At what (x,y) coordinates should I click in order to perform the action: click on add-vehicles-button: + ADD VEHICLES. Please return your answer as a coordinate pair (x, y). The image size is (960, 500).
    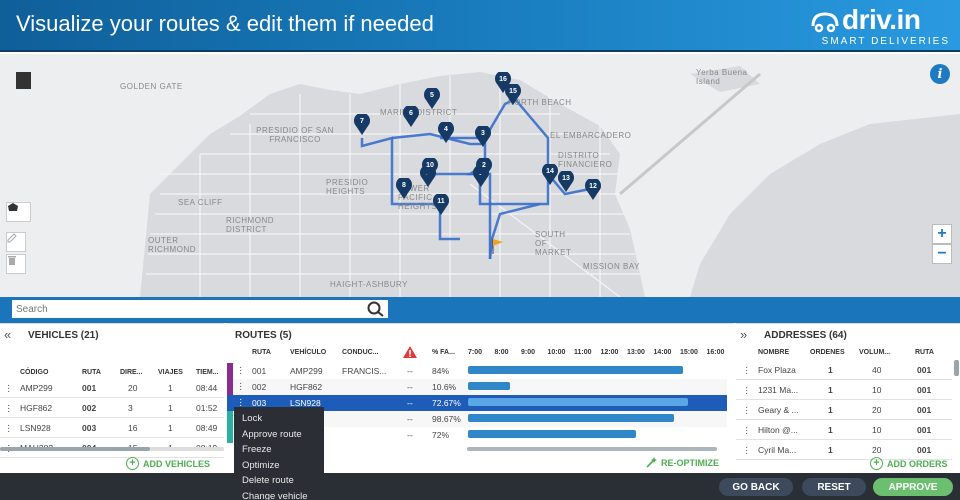
    Looking at the image, I should click on (168, 463).